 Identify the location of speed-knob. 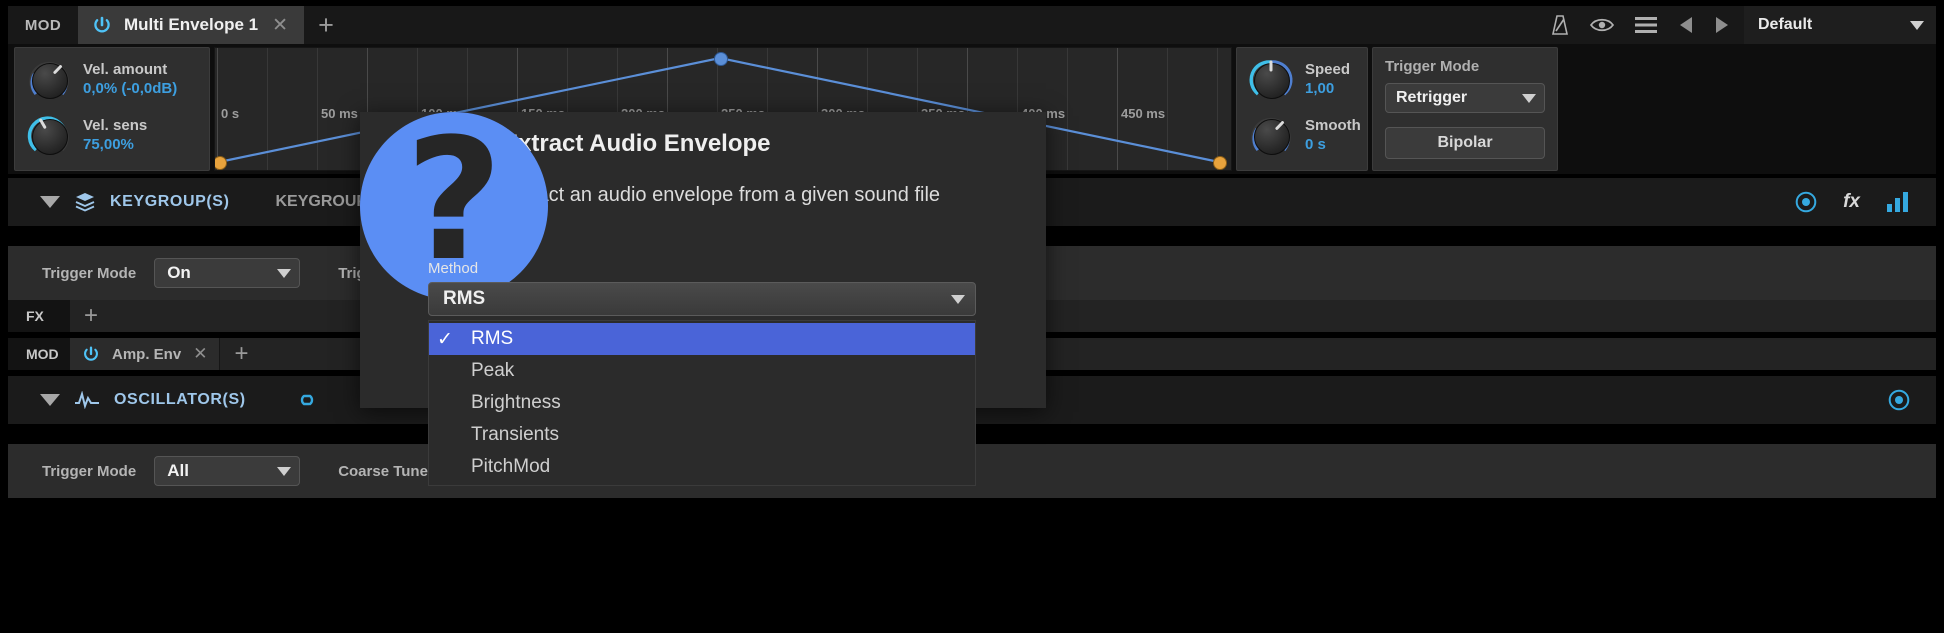
(1271, 80).